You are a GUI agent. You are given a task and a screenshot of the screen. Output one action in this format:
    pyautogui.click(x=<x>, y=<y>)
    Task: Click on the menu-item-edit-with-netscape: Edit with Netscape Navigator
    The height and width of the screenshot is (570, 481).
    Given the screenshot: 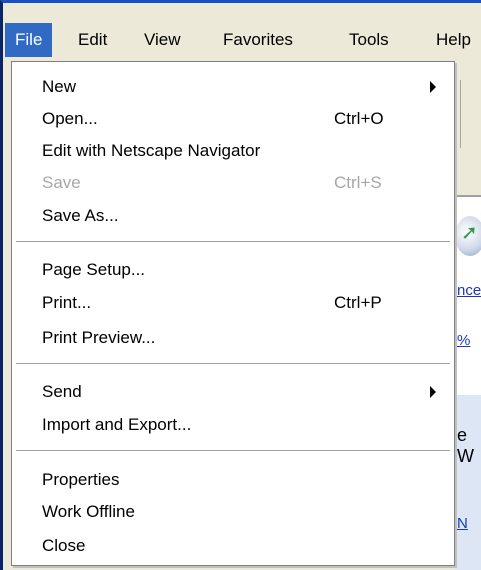 What is the action you would take?
    pyautogui.click(x=233, y=151)
    